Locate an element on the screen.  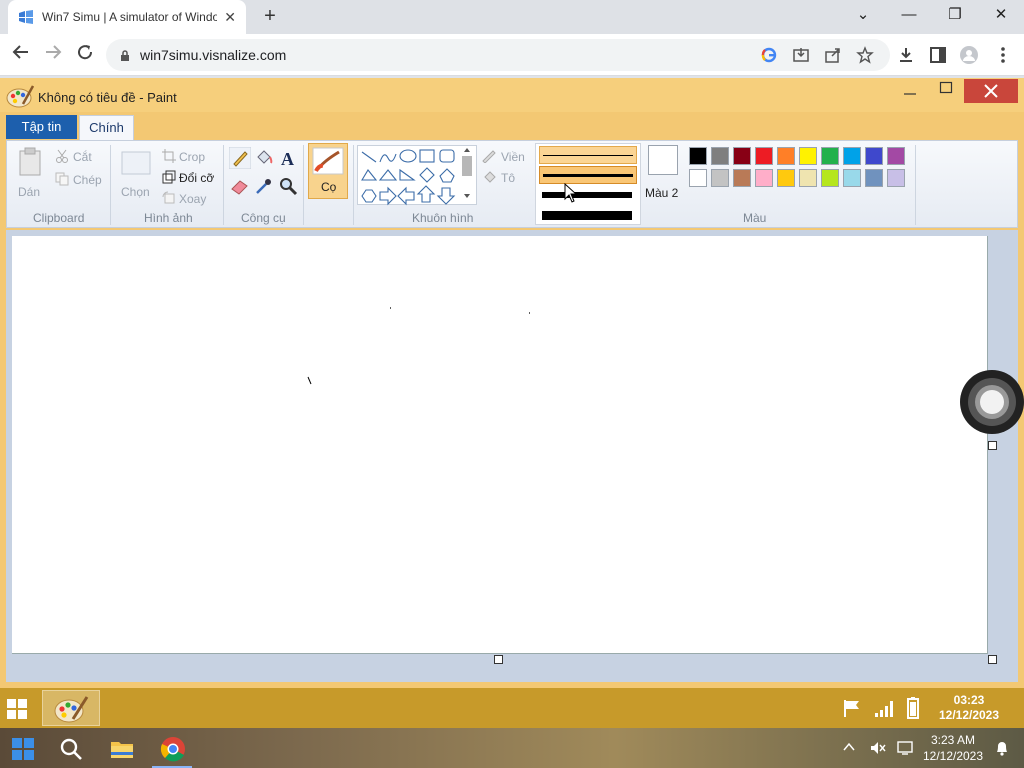
resize-icon is located at coordinates (169, 177).